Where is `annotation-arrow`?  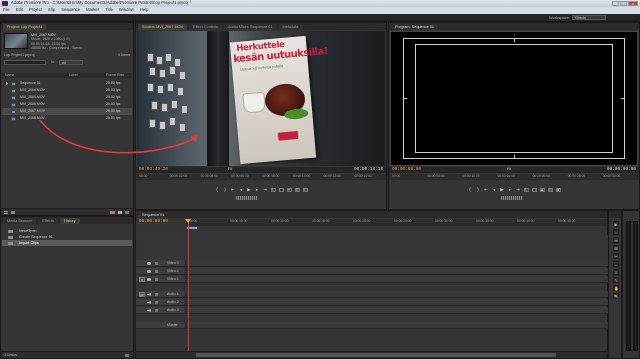 annotation-arrow is located at coordinates (118, 136).